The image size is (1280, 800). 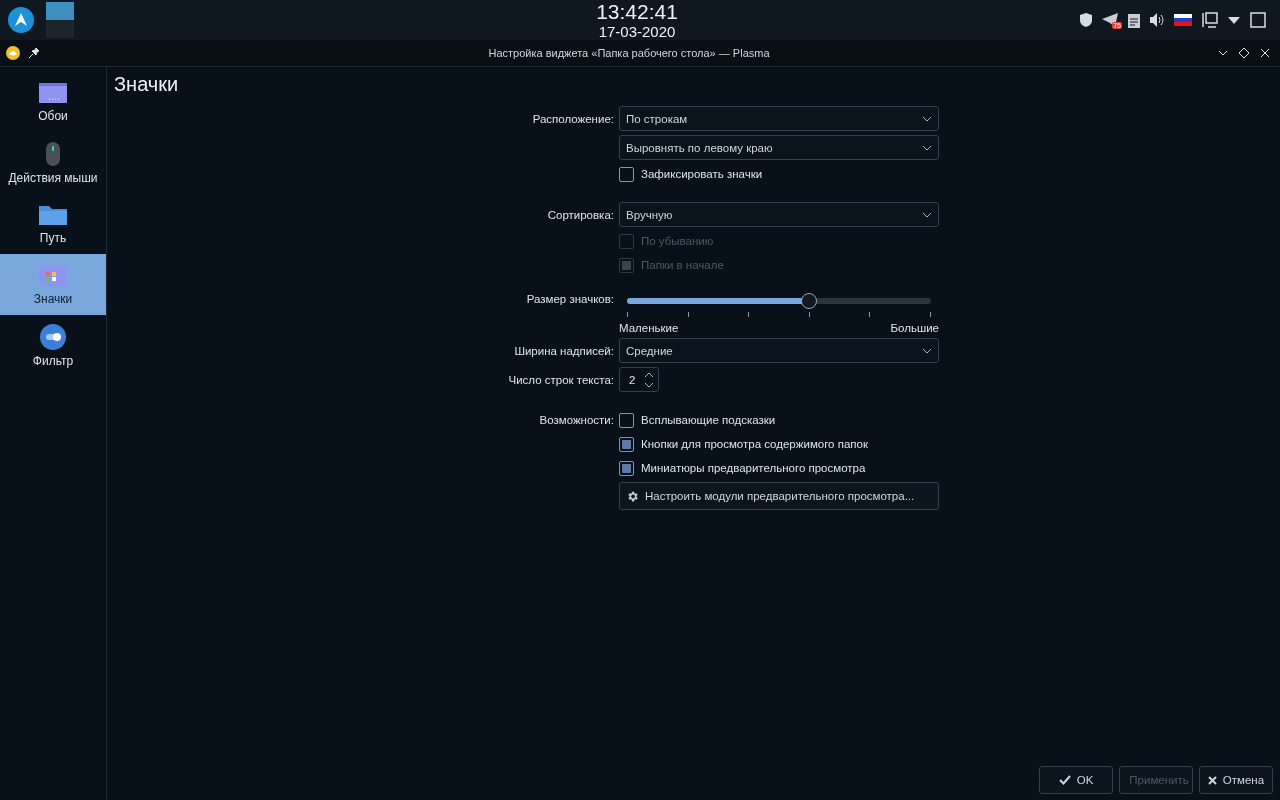 What do you see at coordinates (1183, 20) in the screenshot?
I see `flag-icon` at bounding box center [1183, 20].